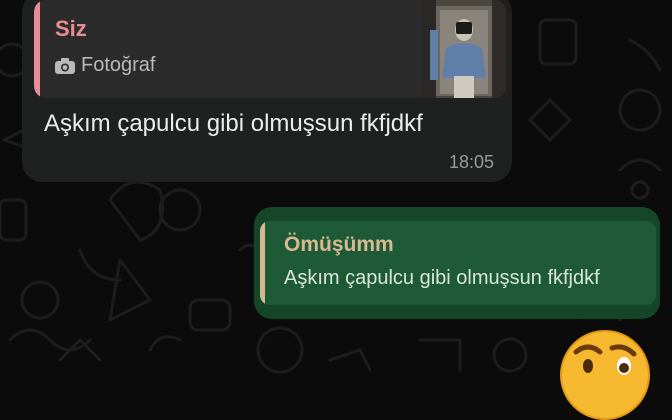 This screenshot has width=672, height=420. I want to click on reply-quote-accent-bar, so click(262, 263).